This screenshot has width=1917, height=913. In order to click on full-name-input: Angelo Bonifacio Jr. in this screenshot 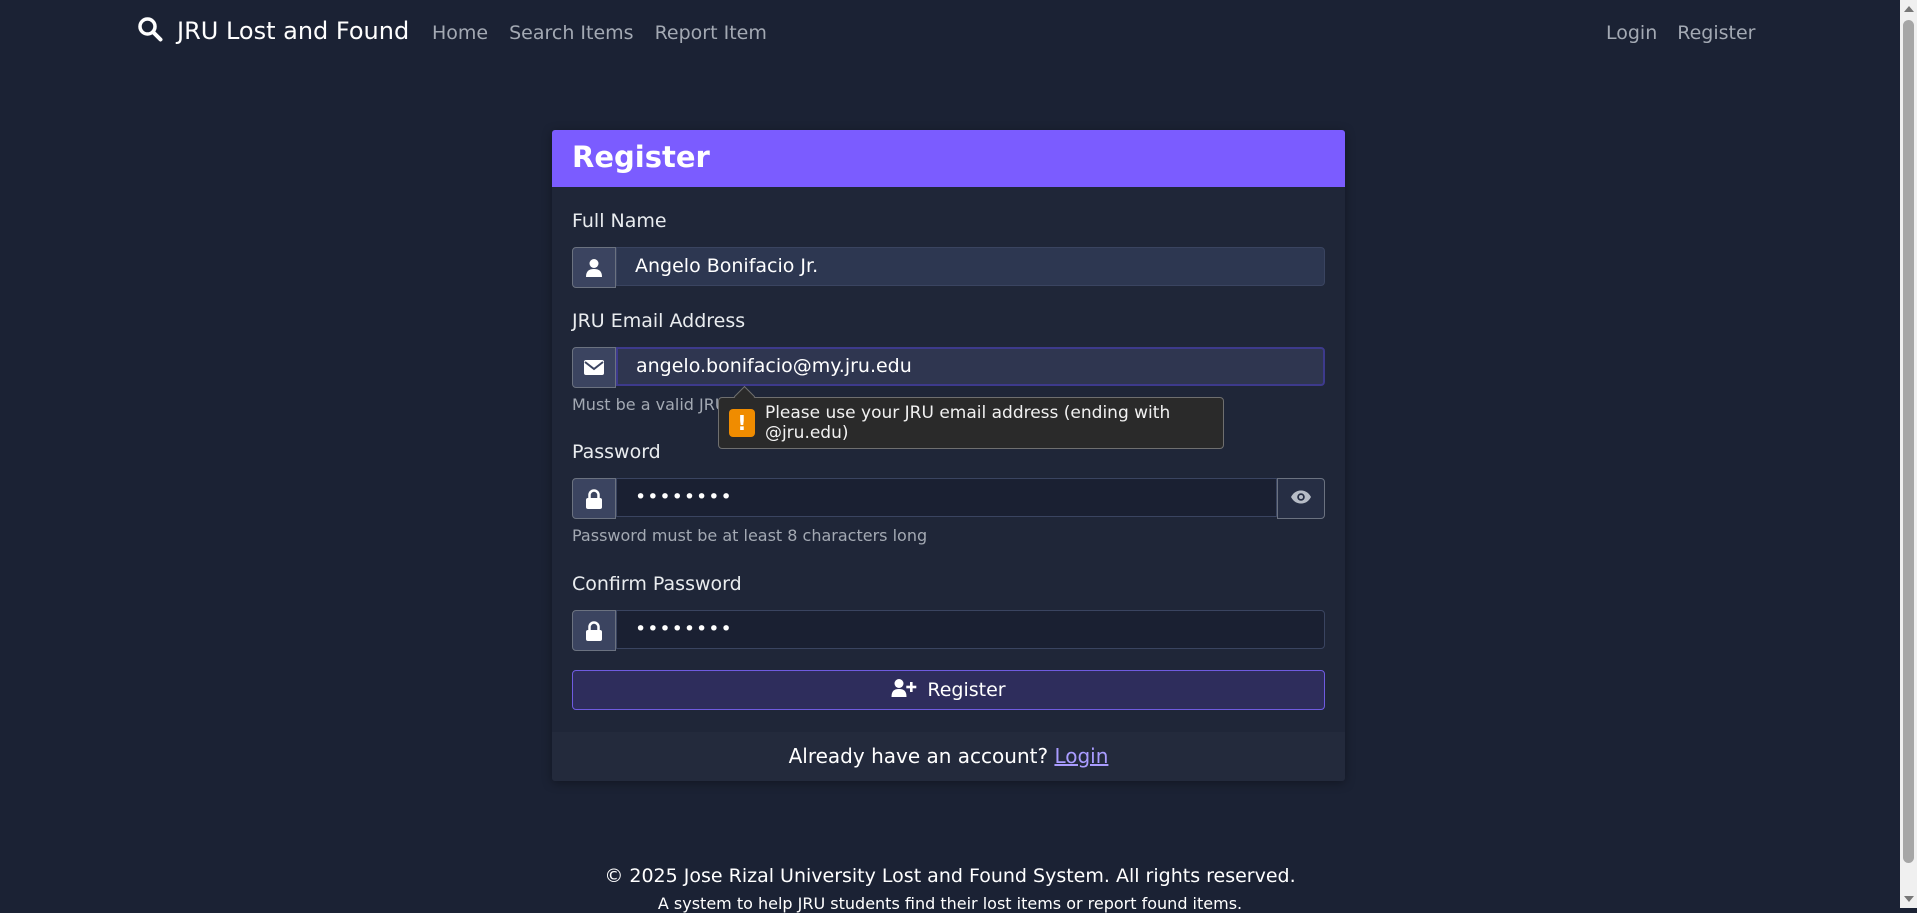, I will do `click(970, 266)`.